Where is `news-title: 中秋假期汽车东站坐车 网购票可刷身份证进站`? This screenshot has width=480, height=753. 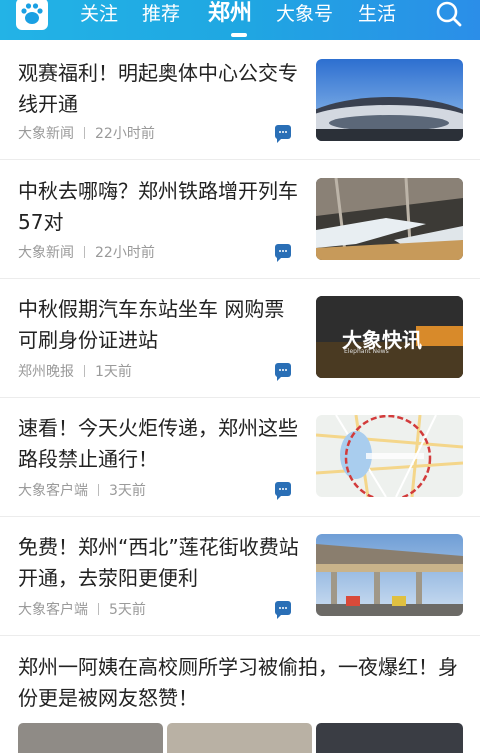 news-title: 中秋假期汽车东站坐车 网购票可刷身份证进站 is located at coordinates (151, 324).